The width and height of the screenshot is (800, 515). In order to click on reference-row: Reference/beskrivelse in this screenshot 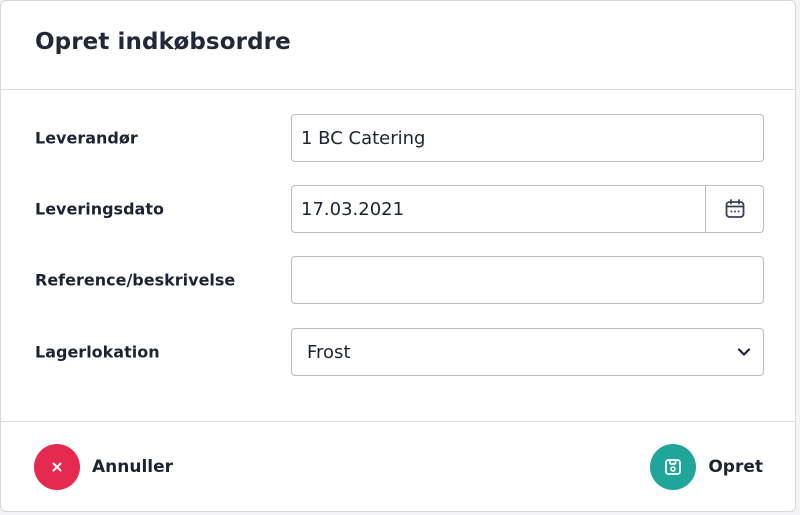, I will do `click(398, 280)`.